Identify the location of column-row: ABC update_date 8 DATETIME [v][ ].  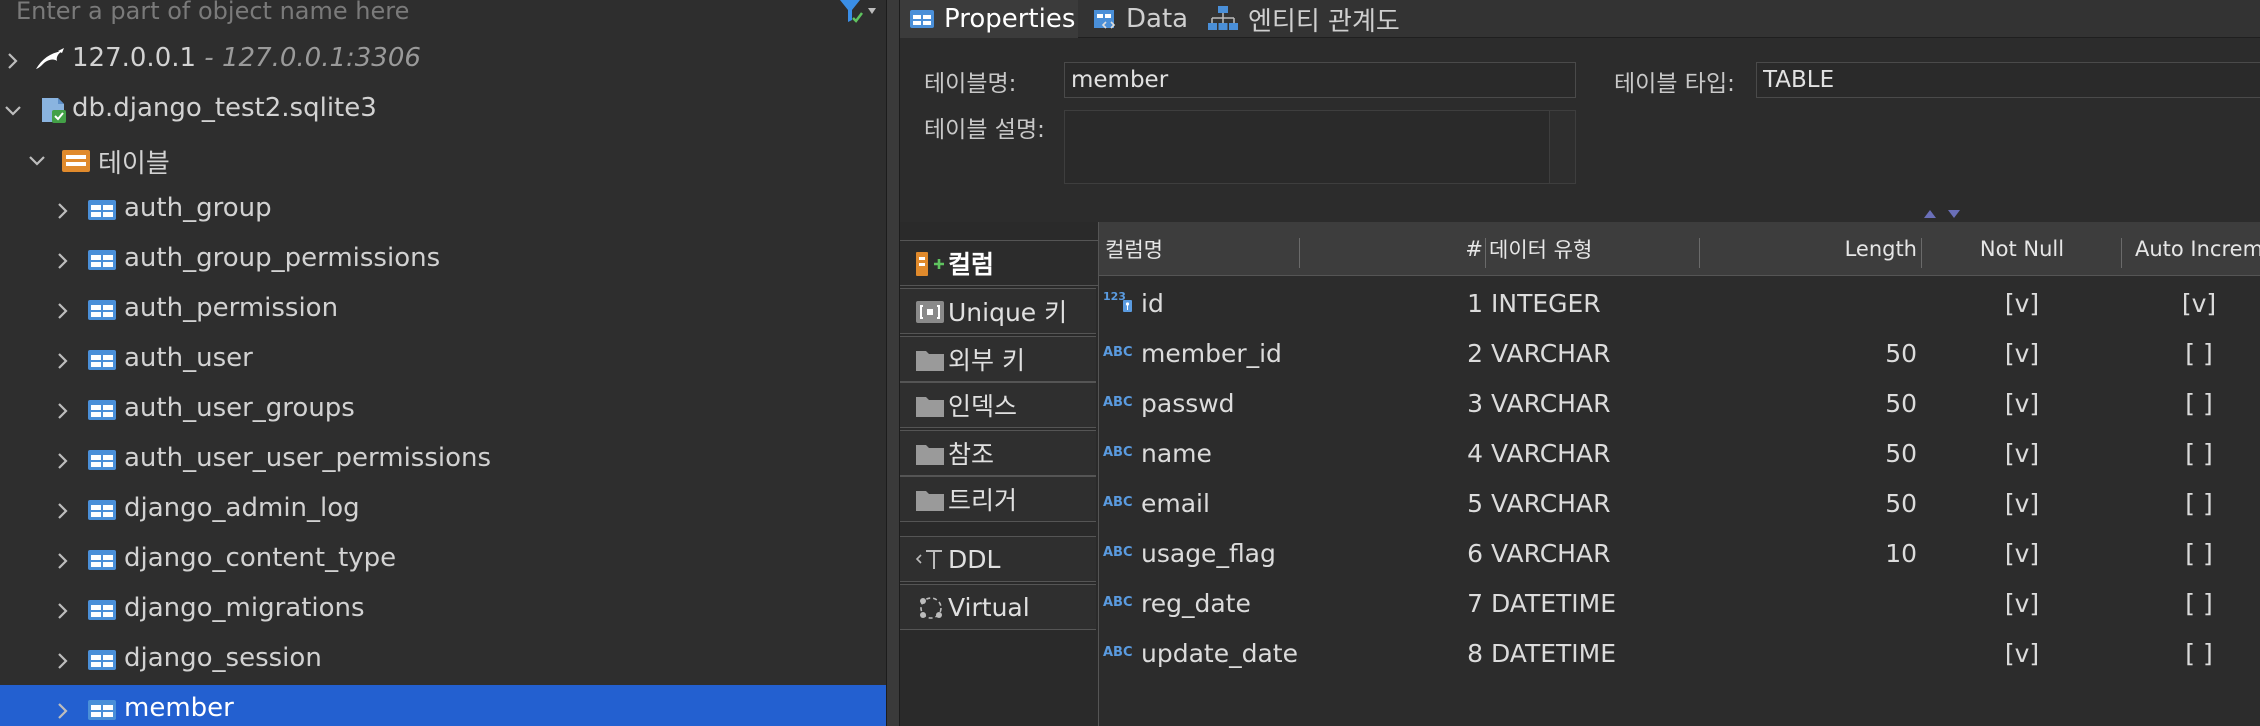
(1679, 653).